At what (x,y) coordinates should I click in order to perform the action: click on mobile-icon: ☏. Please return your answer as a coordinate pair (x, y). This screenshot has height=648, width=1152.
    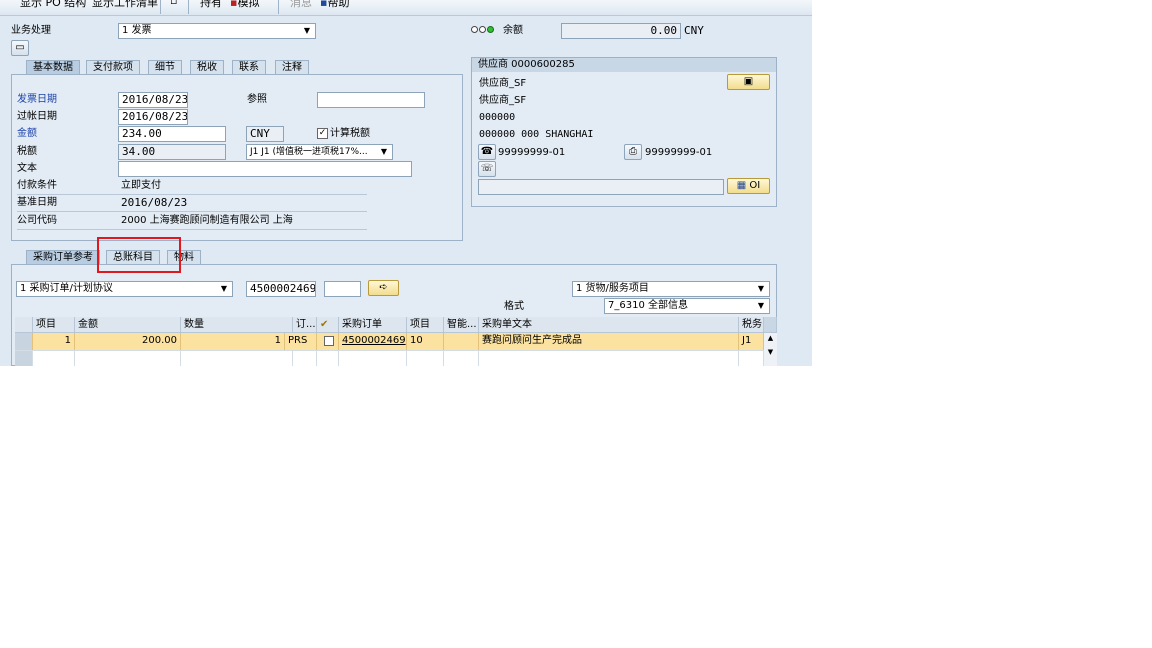
    Looking at the image, I should click on (487, 169).